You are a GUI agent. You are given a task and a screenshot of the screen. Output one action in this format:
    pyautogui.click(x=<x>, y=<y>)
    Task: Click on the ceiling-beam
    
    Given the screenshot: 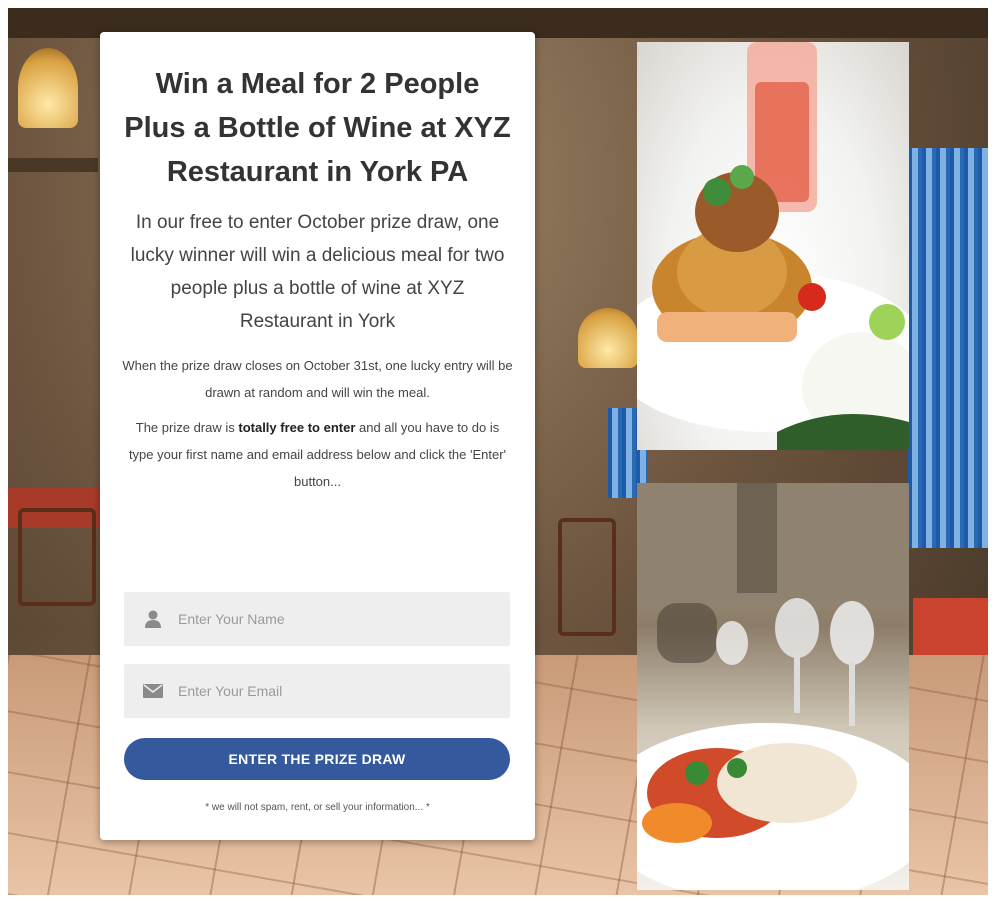 What is the action you would take?
    pyautogui.click(x=53, y=165)
    